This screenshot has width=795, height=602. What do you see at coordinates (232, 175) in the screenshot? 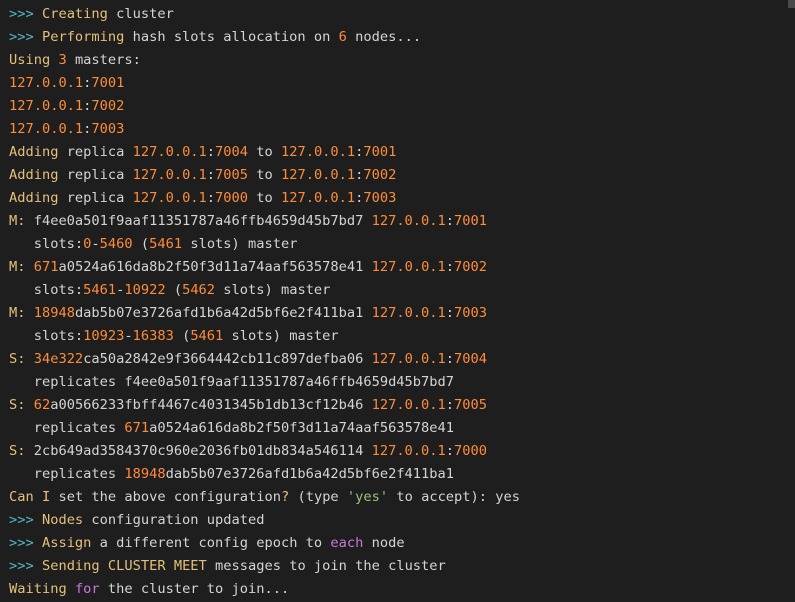
I see `terminal-text-segment: 7005` at bounding box center [232, 175].